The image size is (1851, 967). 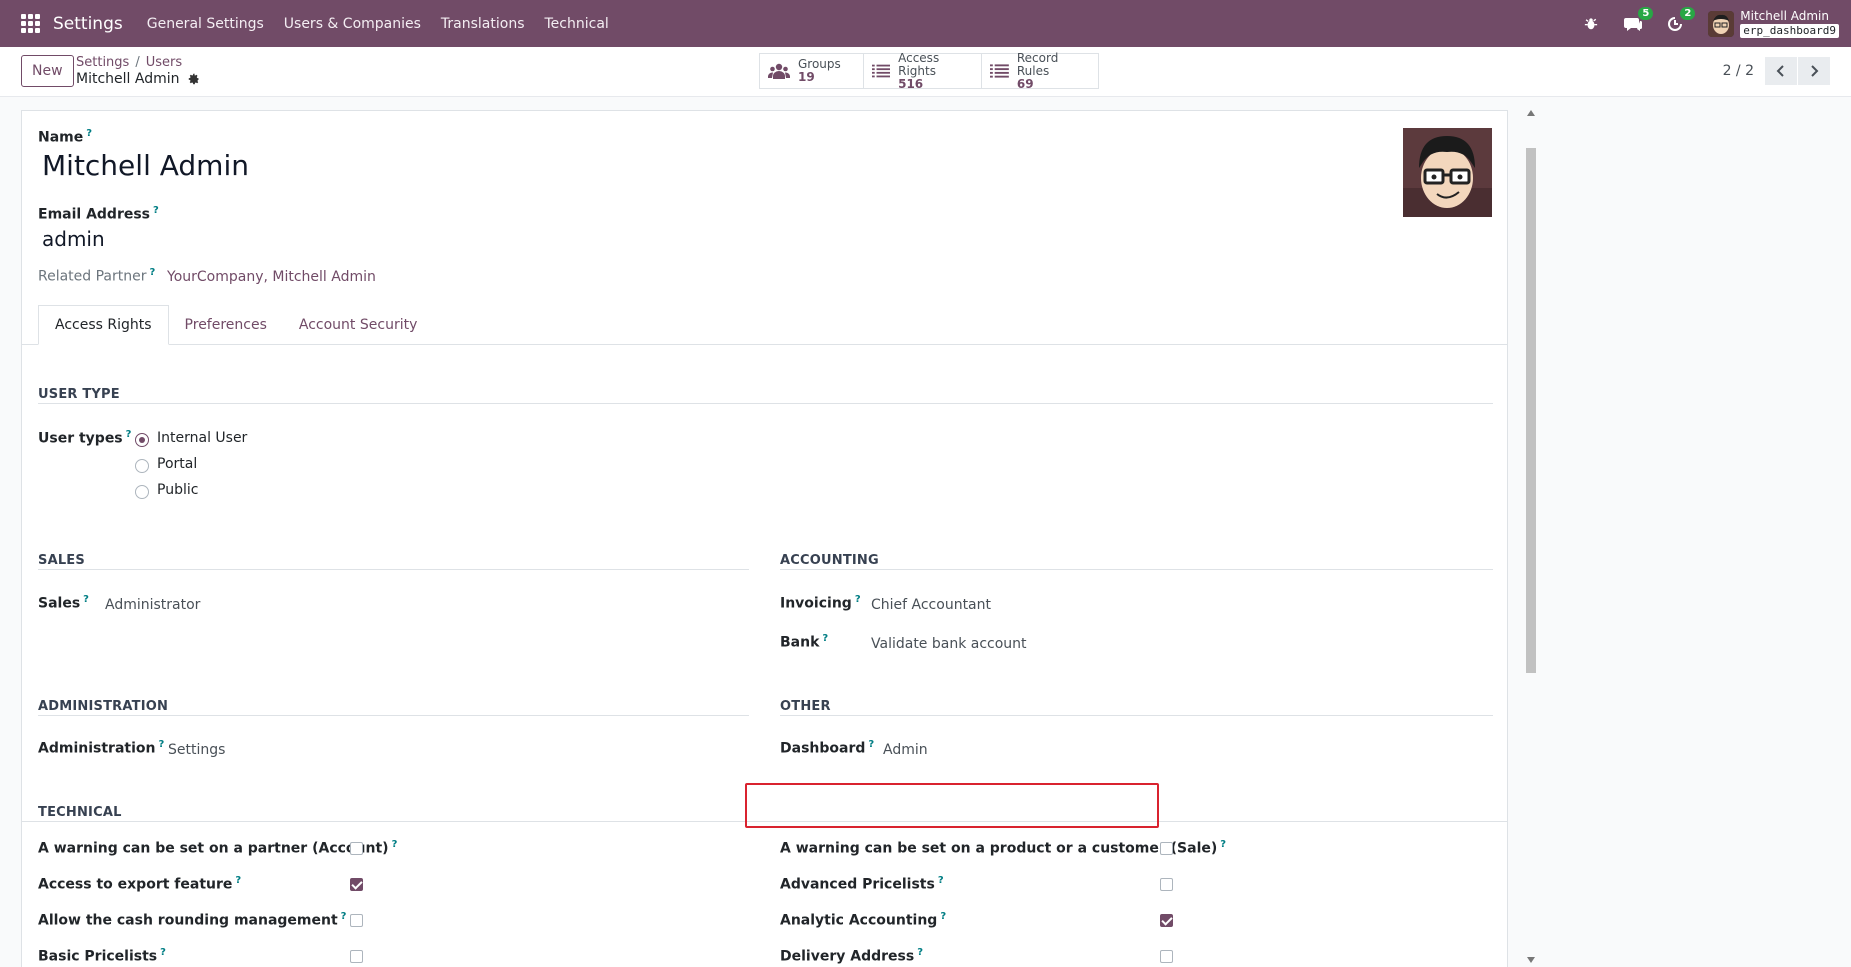 I want to click on chevron-left-icon, so click(x=1780, y=71).